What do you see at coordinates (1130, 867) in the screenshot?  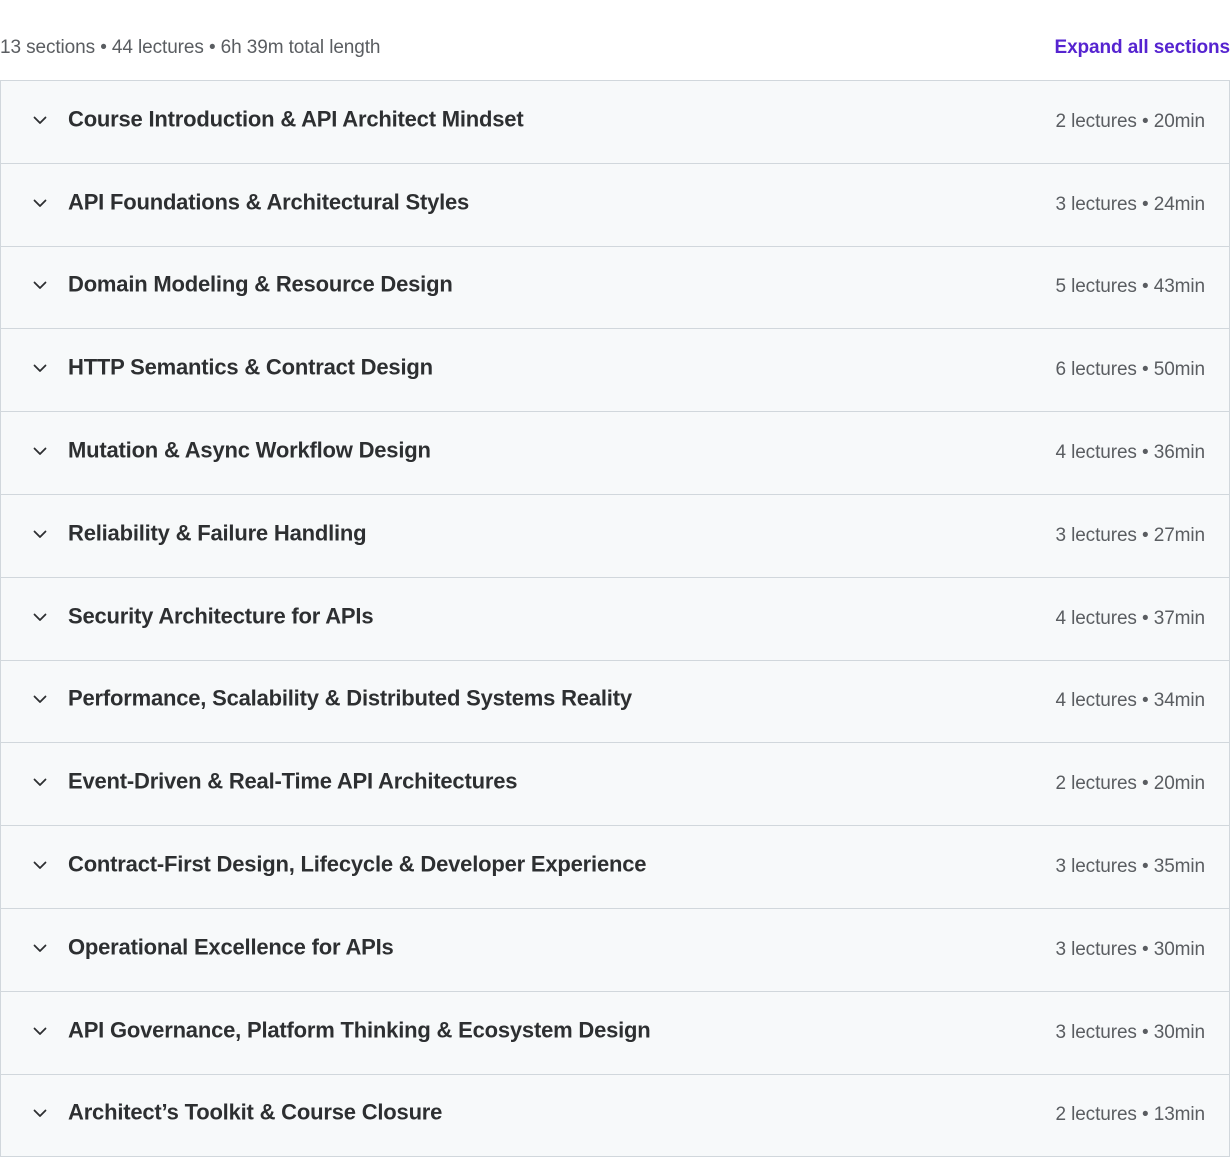 I see `section-lecture-count: 3 lectures • 35min` at bounding box center [1130, 867].